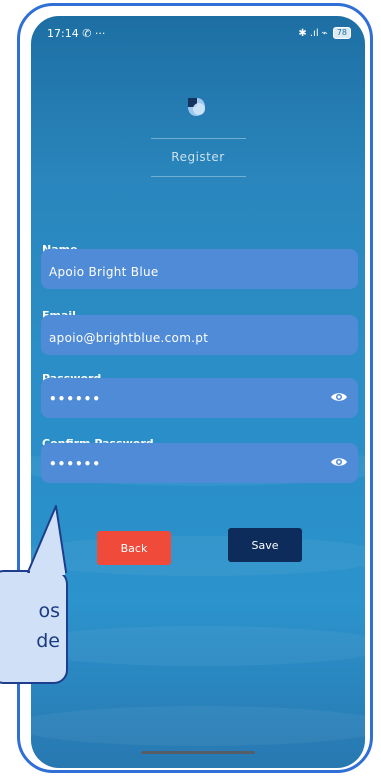 This screenshot has width=381, height=783. I want to click on home-indicator, so click(198, 752).